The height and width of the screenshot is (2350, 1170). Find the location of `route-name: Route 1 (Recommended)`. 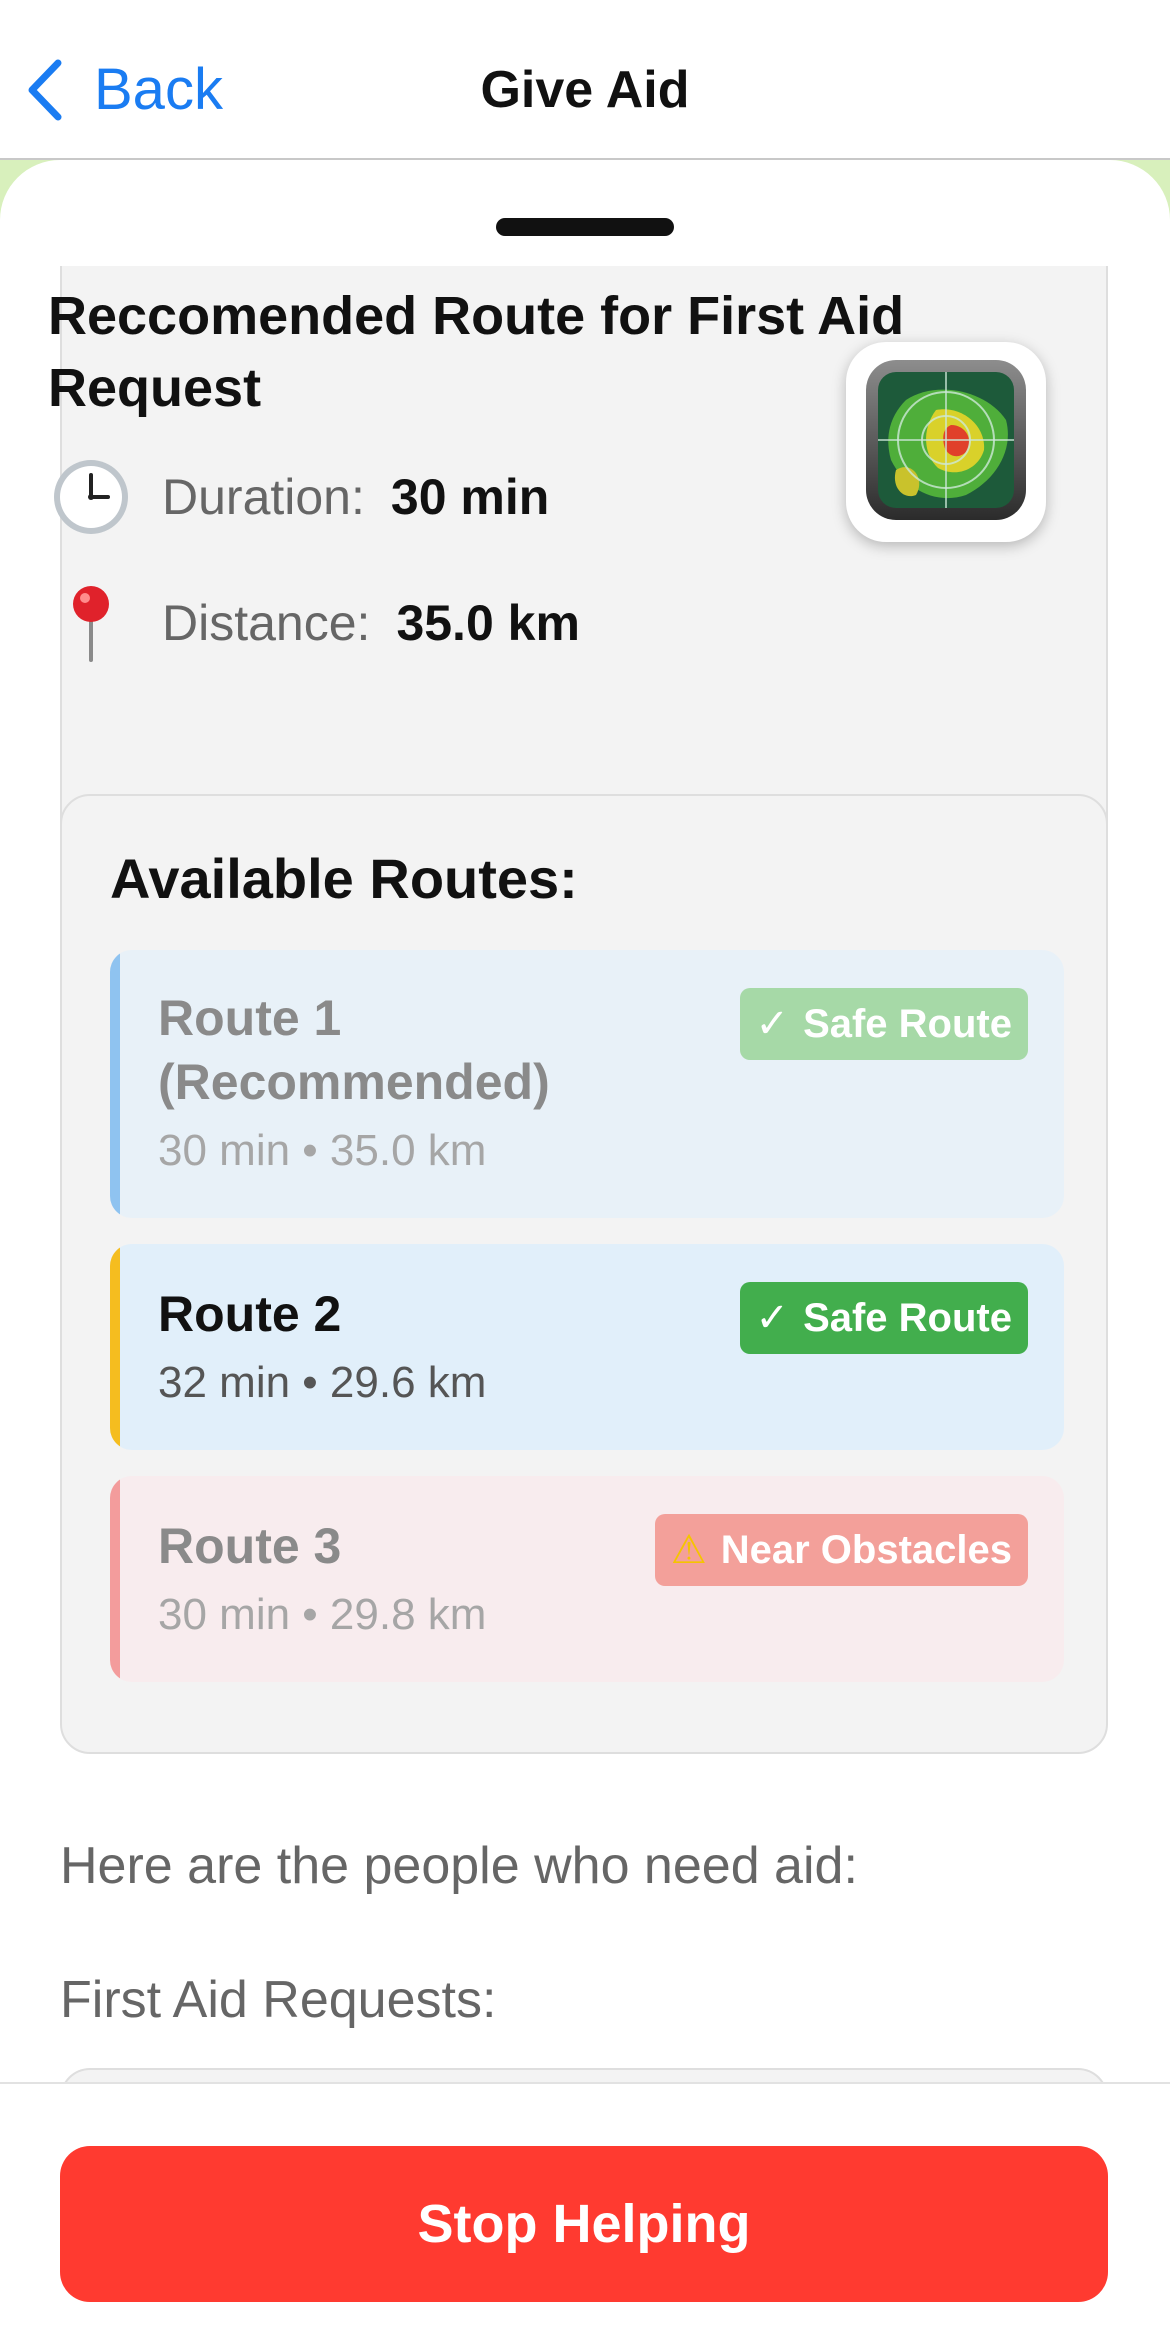

route-name: Route 1 (Recommended) is located at coordinates (354, 1050).